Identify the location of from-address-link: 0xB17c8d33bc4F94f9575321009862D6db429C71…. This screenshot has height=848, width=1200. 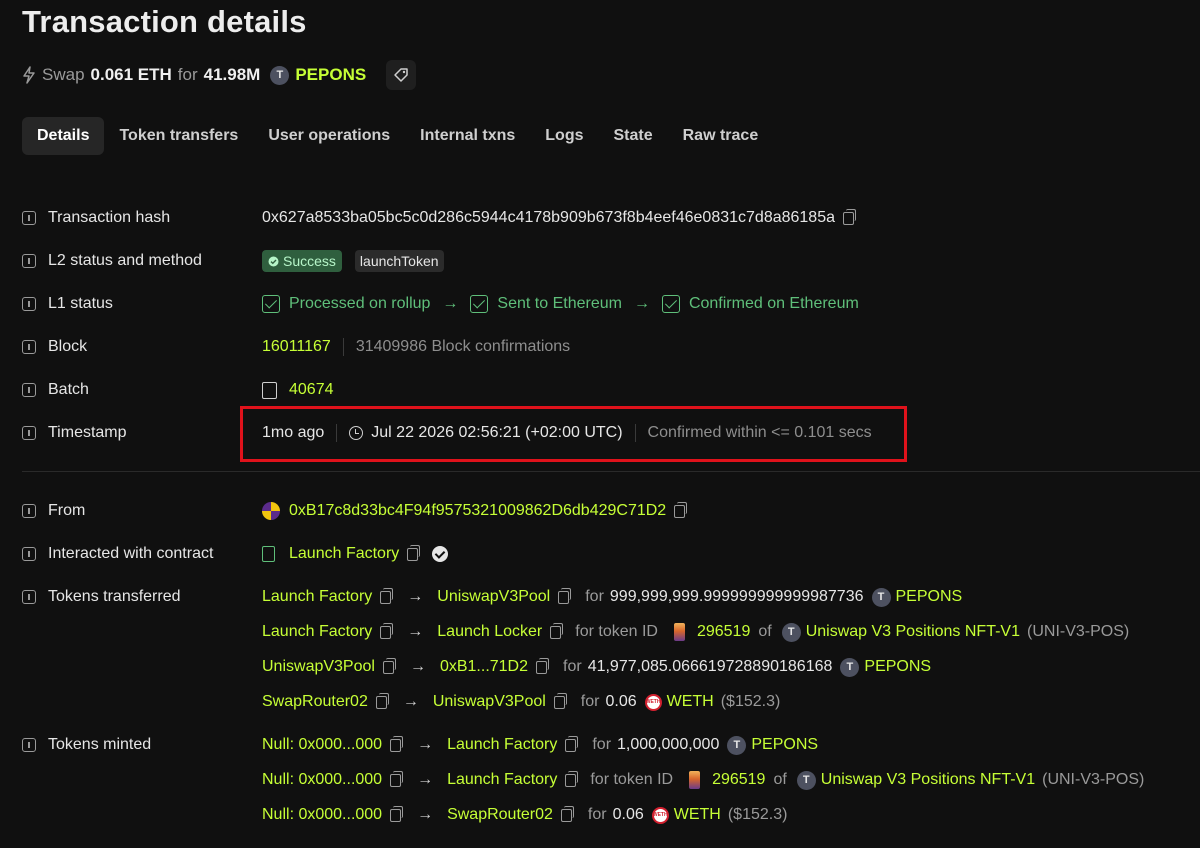
(477, 511).